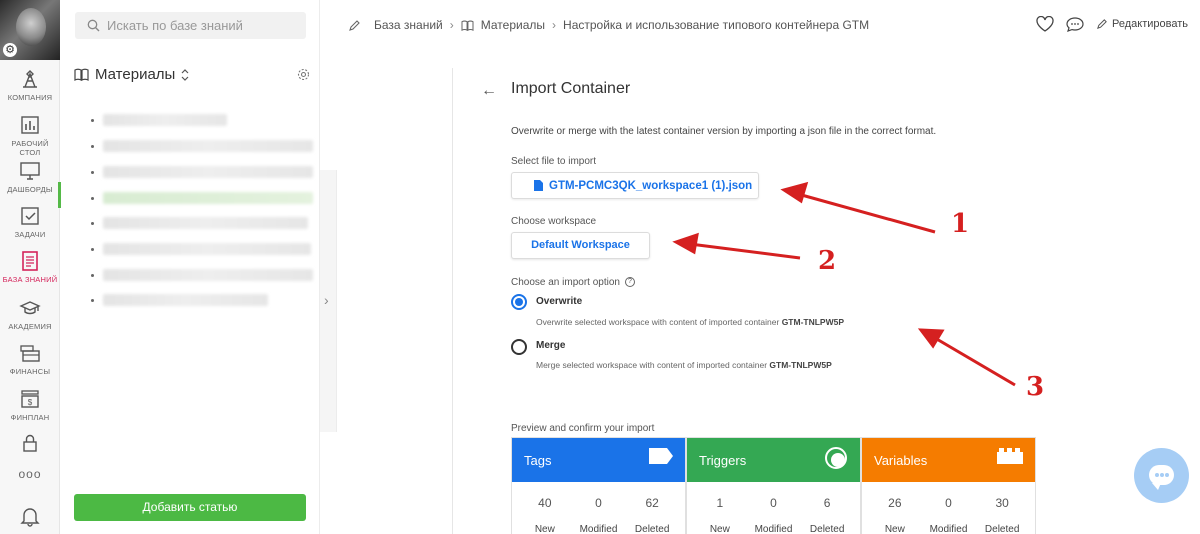  What do you see at coordinates (328, 301) in the screenshot?
I see `panel-collapse-handle: ›` at bounding box center [328, 301].